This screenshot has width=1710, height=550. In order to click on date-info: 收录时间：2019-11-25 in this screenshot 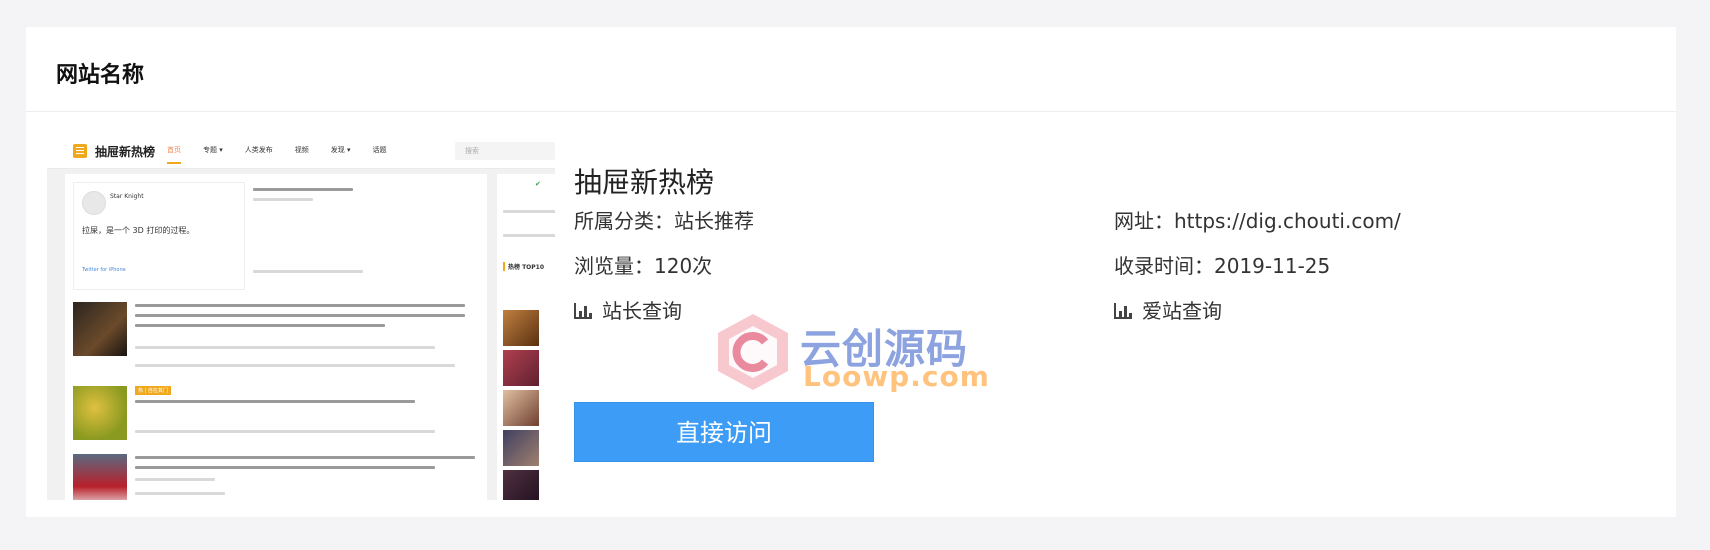, I will do `click(1222, 264)`.